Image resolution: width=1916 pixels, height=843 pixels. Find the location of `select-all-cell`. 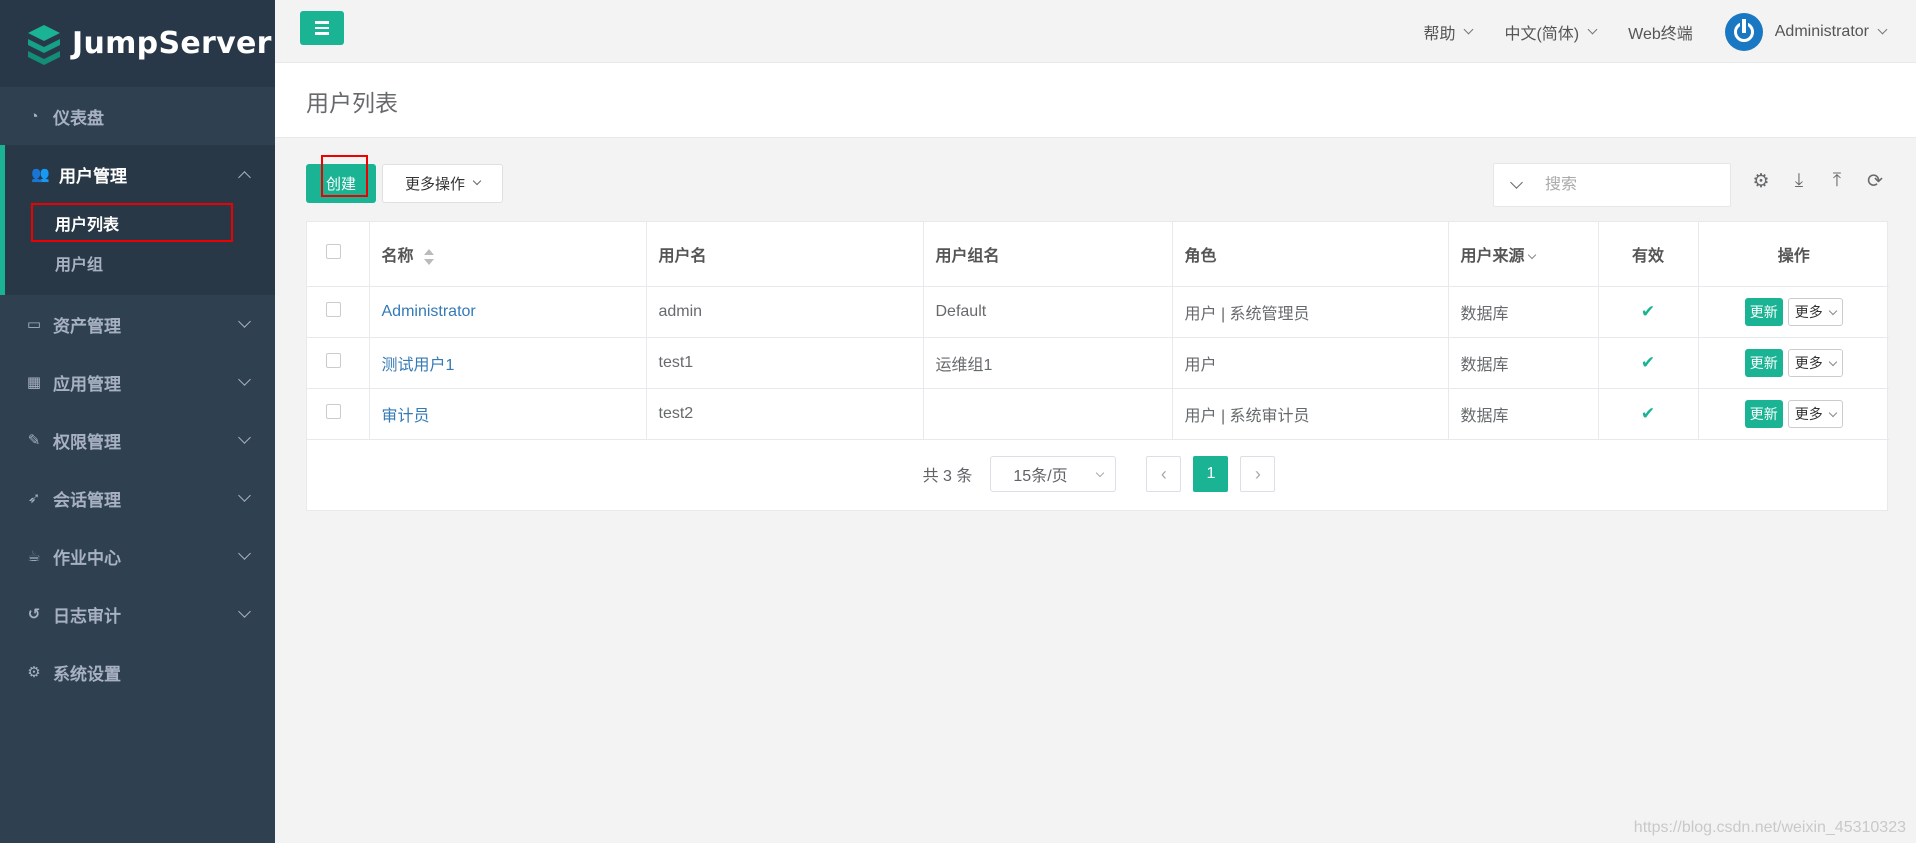

select-all-cell is located at coordinates (338, 254).